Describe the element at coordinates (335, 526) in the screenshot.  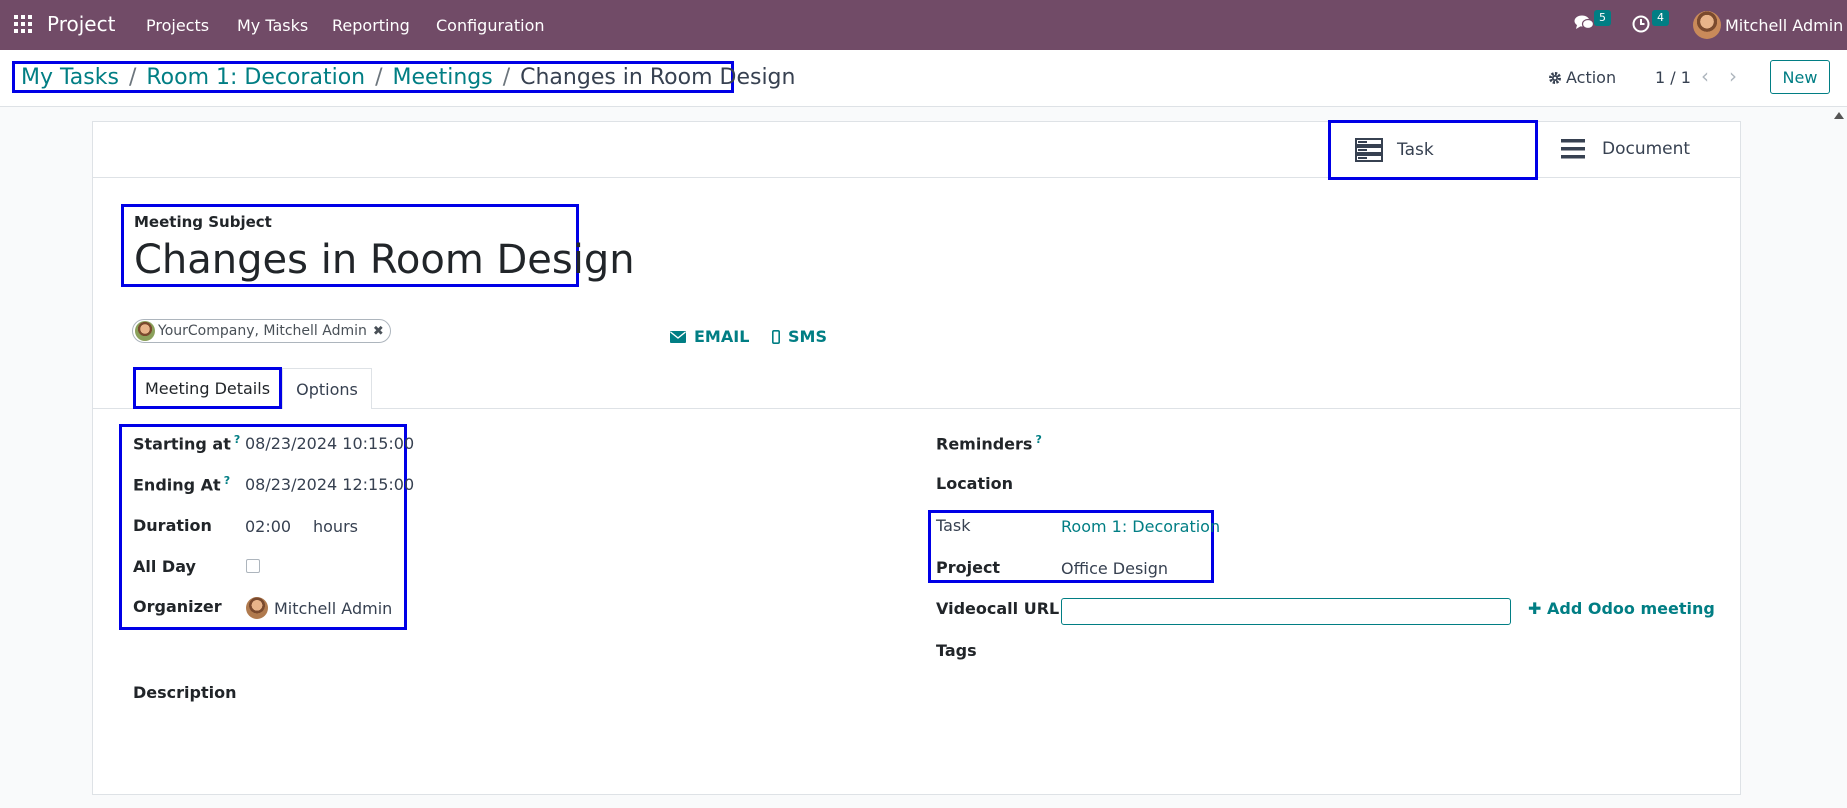
I see `duration-unit: hours` at that location.